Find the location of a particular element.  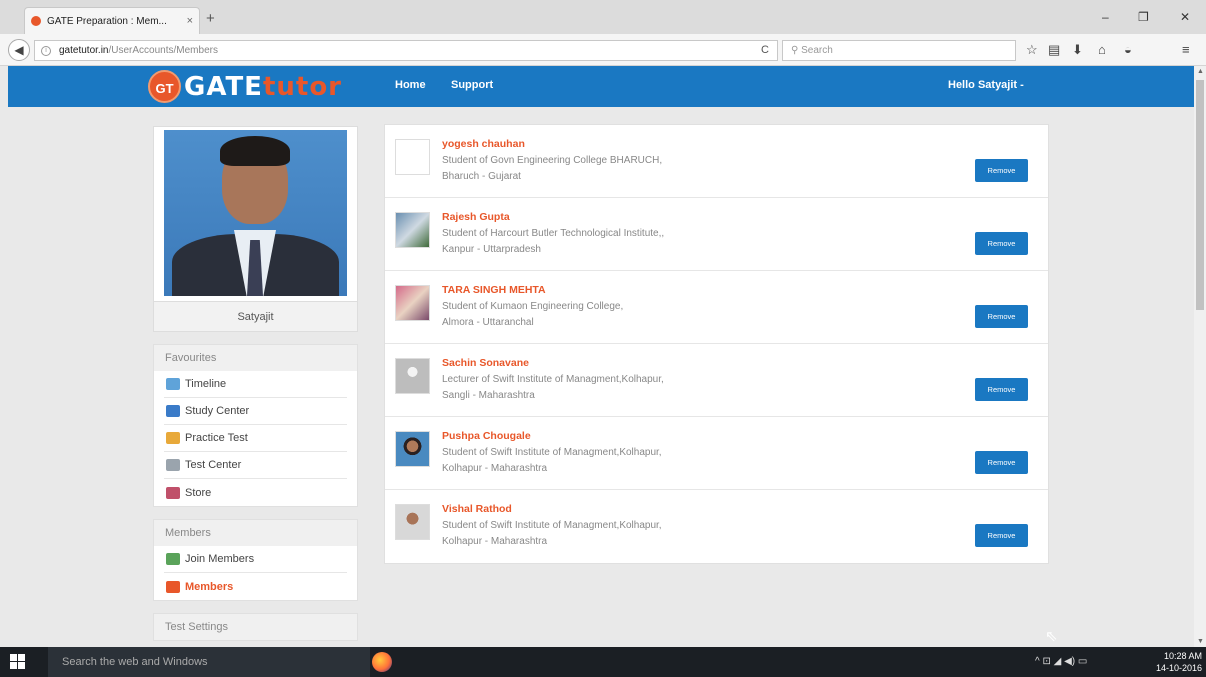

new-tab-icon: + is located at coordinates (210, 18).